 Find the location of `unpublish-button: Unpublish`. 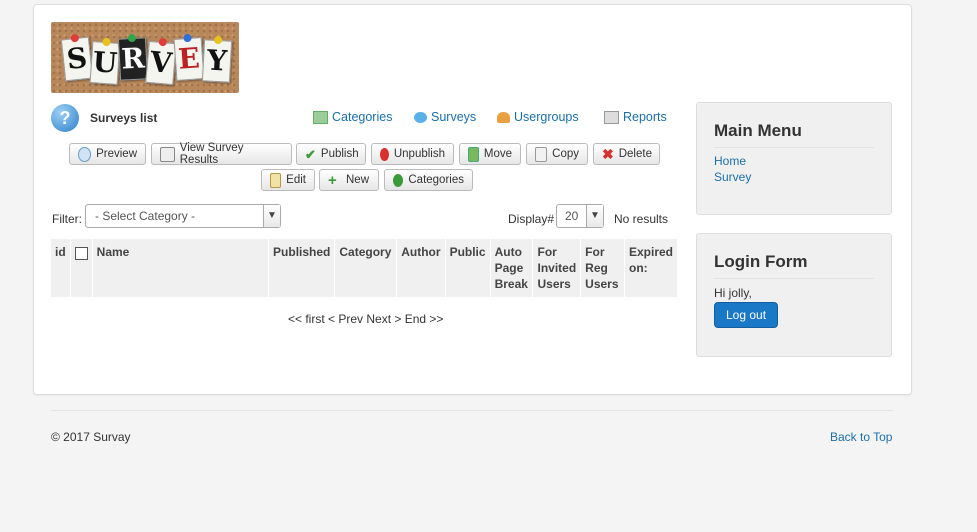

unpublish-button: Unpublish is located at coordinates (412, 154).